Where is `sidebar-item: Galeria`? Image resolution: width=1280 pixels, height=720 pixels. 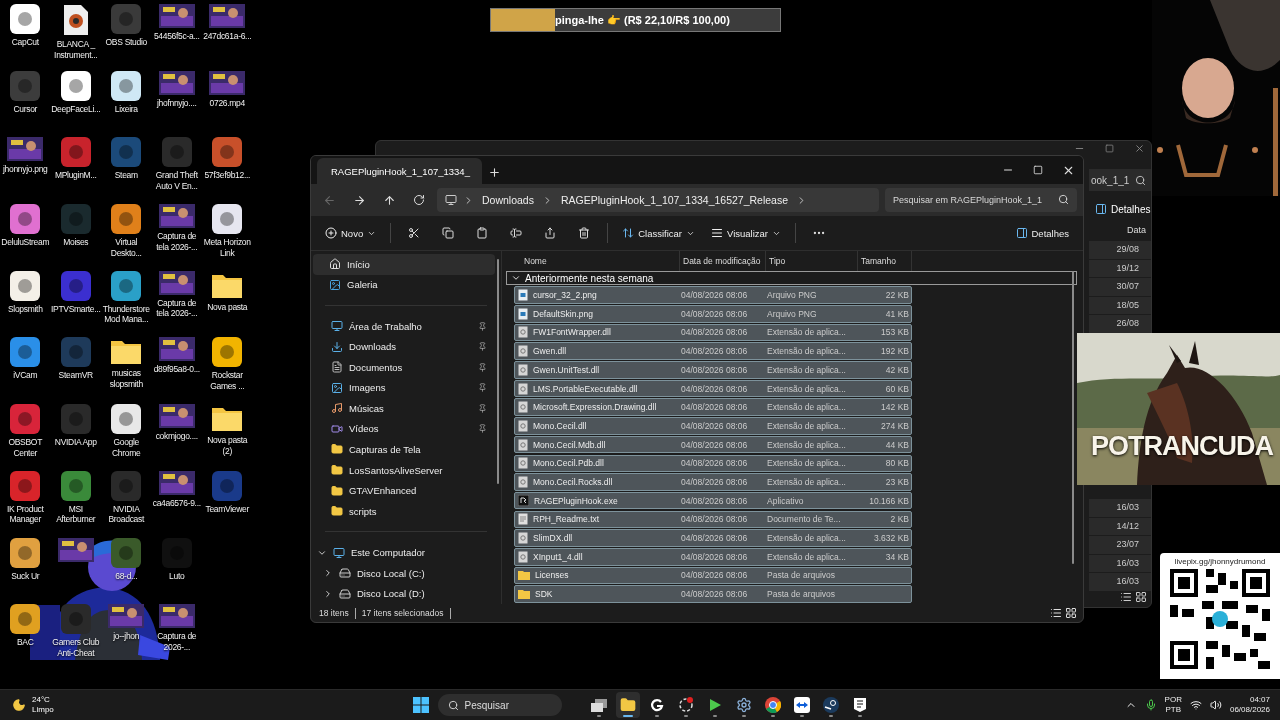
sidebar-item: Galeria is located at coordinates (404, 285).